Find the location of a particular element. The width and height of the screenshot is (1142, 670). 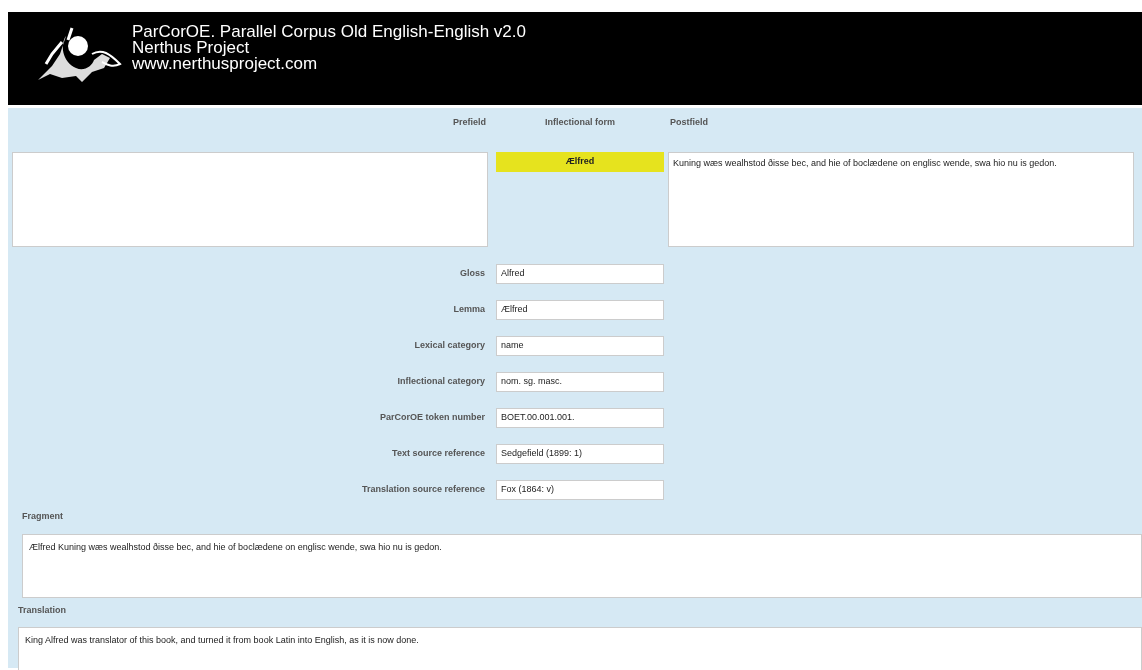

column-header: Prefield is located at coordinates (469, 121).